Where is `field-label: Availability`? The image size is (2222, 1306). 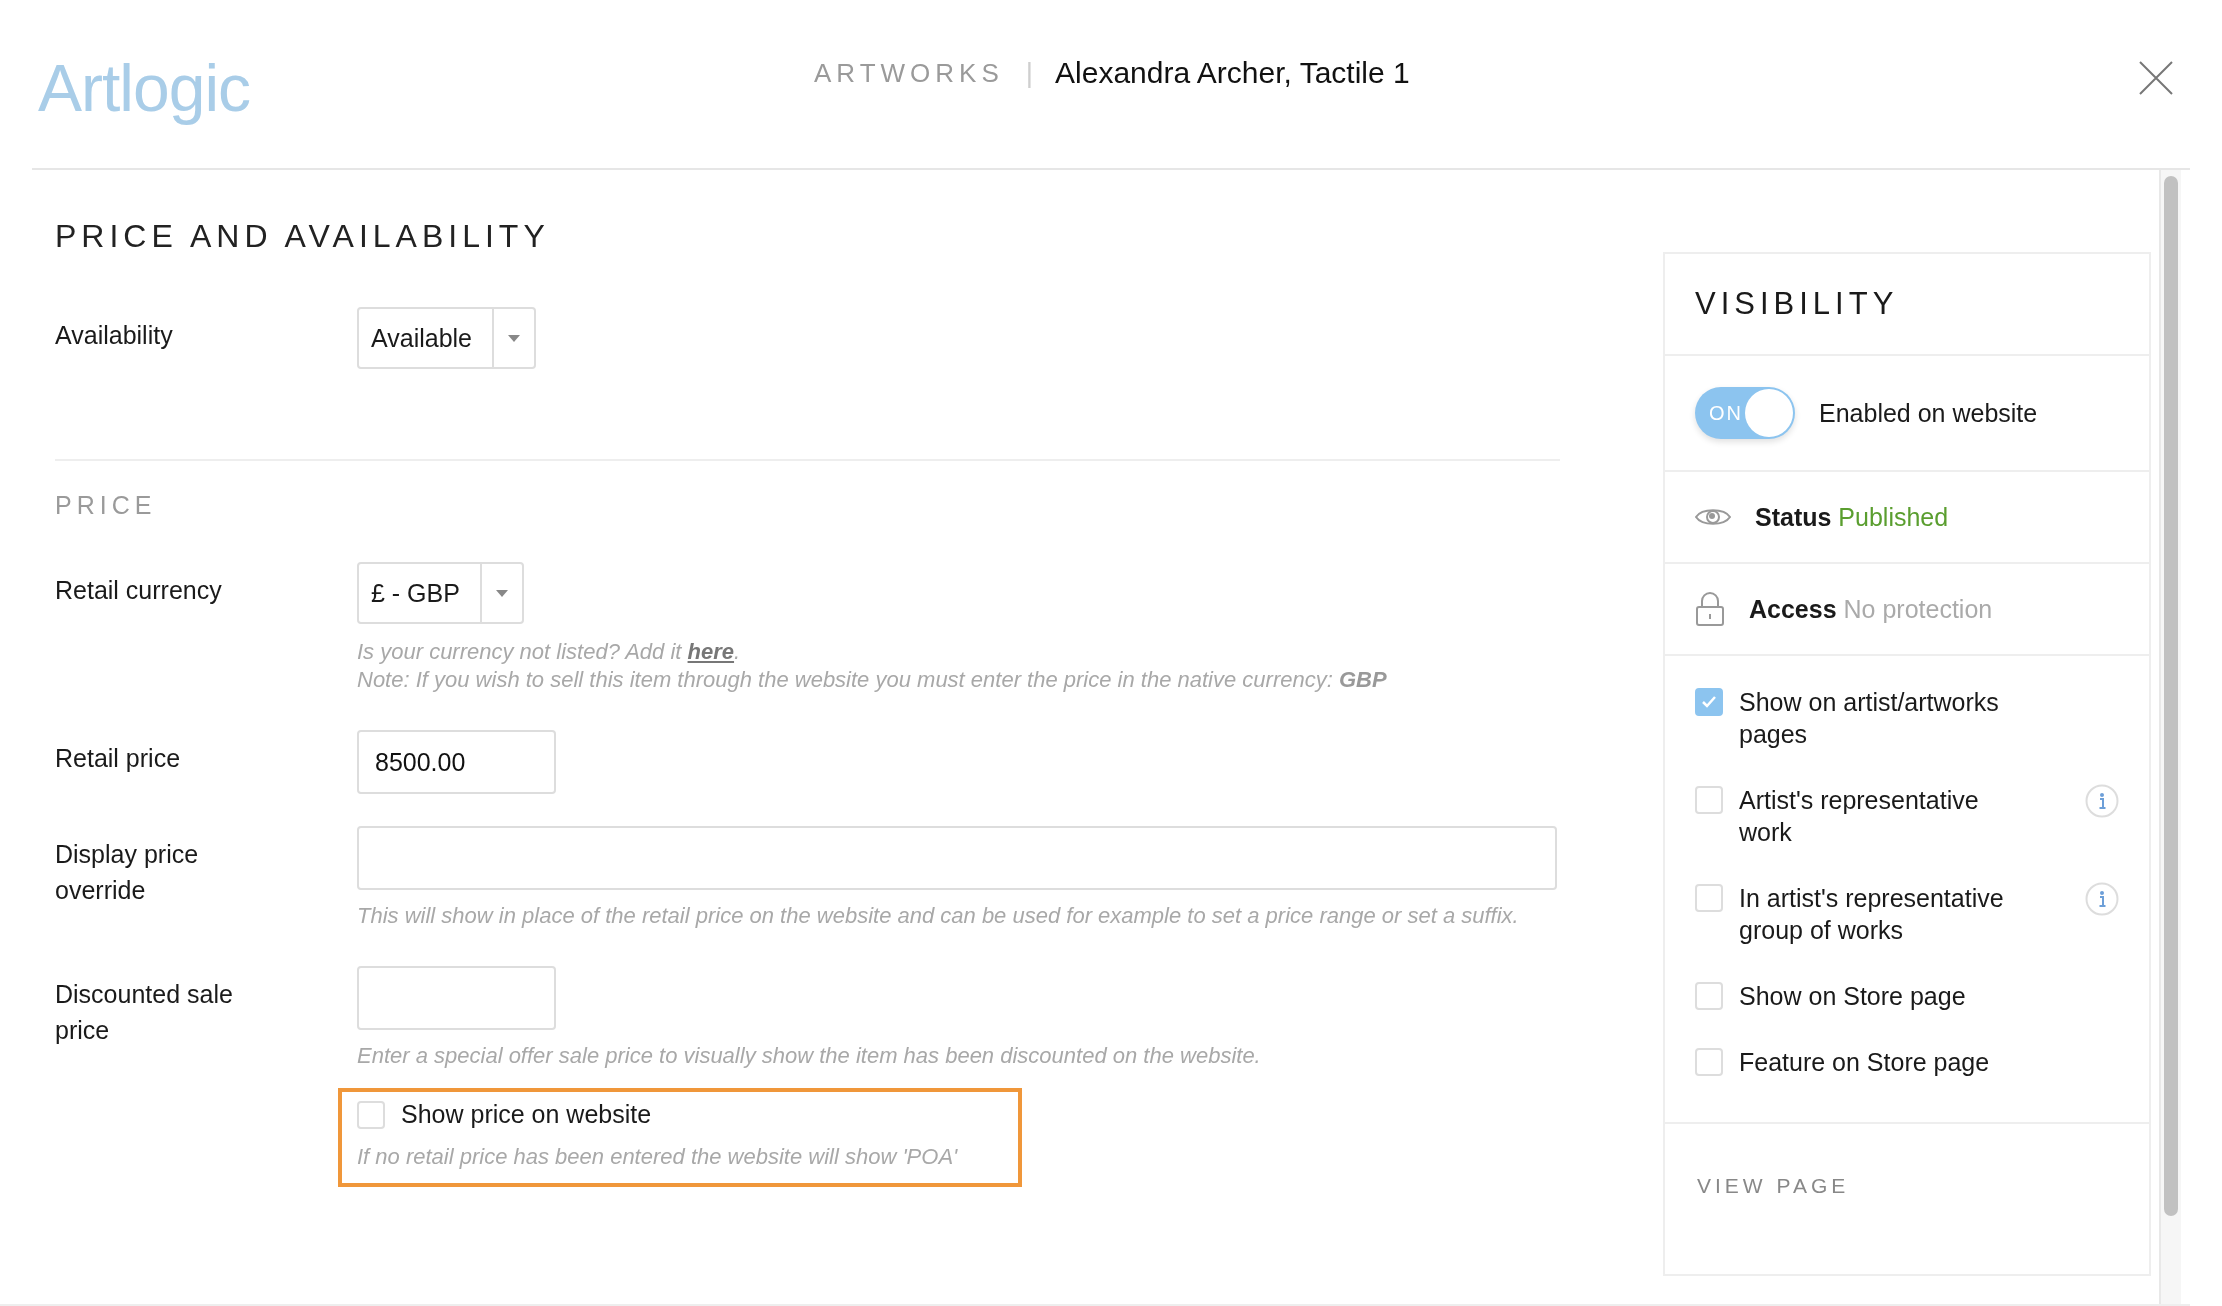 field-label: Availability is located at coordinates (114, 335).